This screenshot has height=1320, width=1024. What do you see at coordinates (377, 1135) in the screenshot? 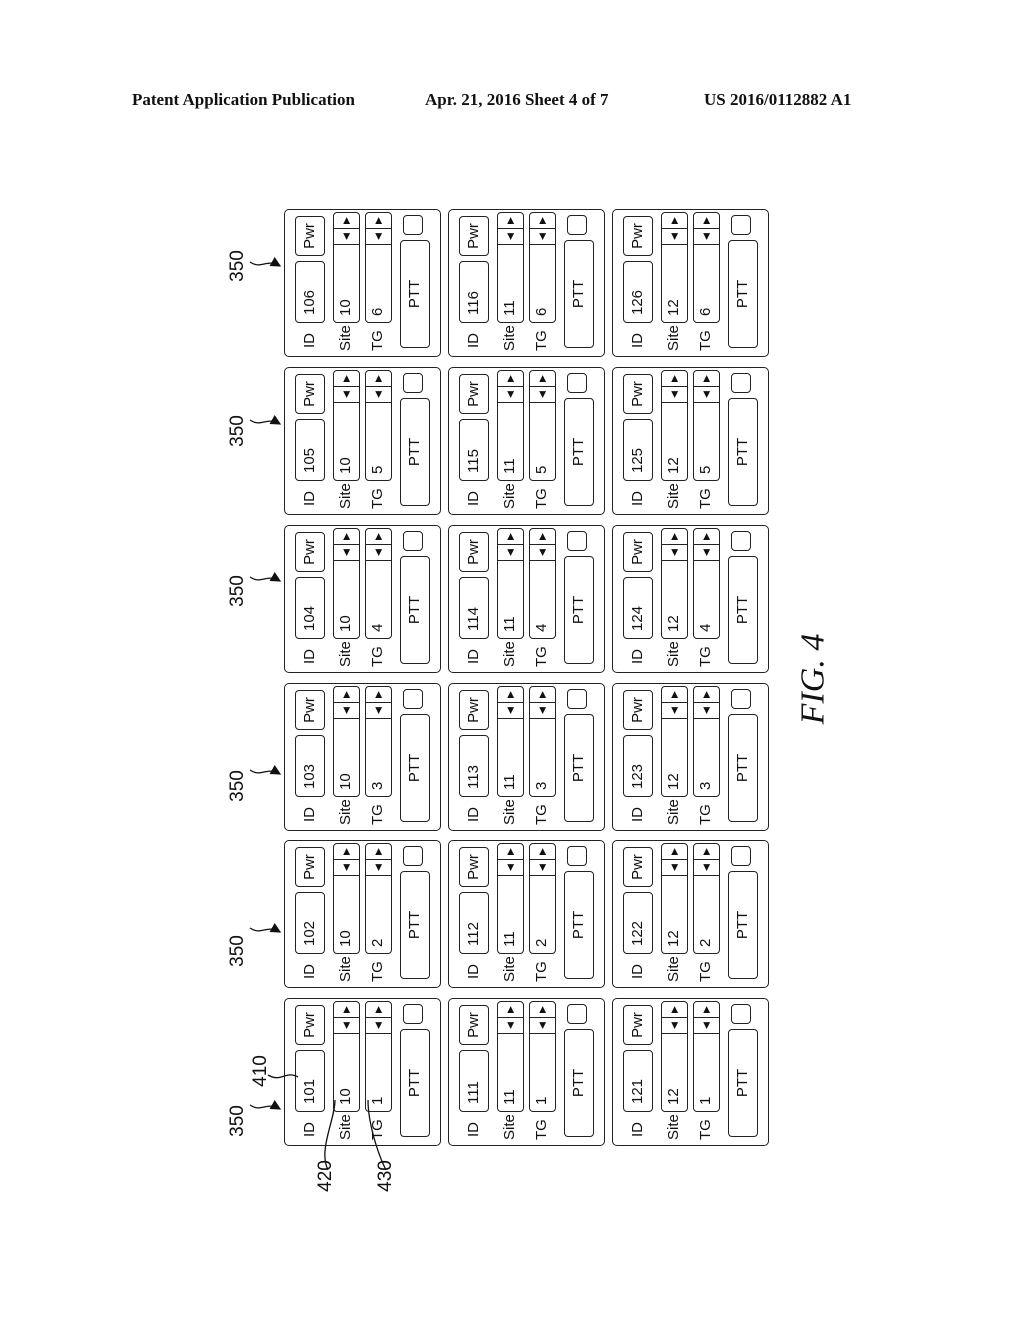
I see `tg-field-leader-line` at bounding box center [377, 1135].